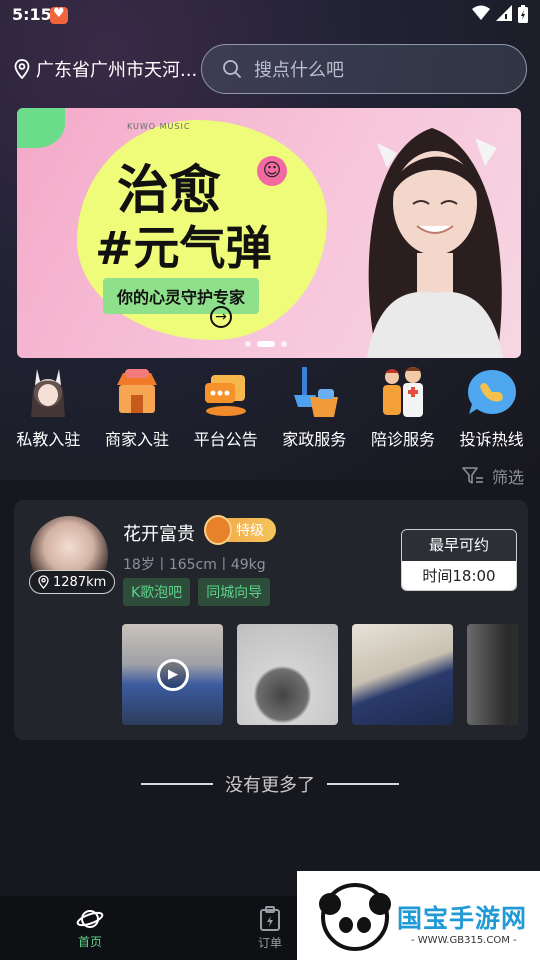 This screenshot has width=540, height=960. I want to click on provider-name: 花开富贵, so click(159, 534).